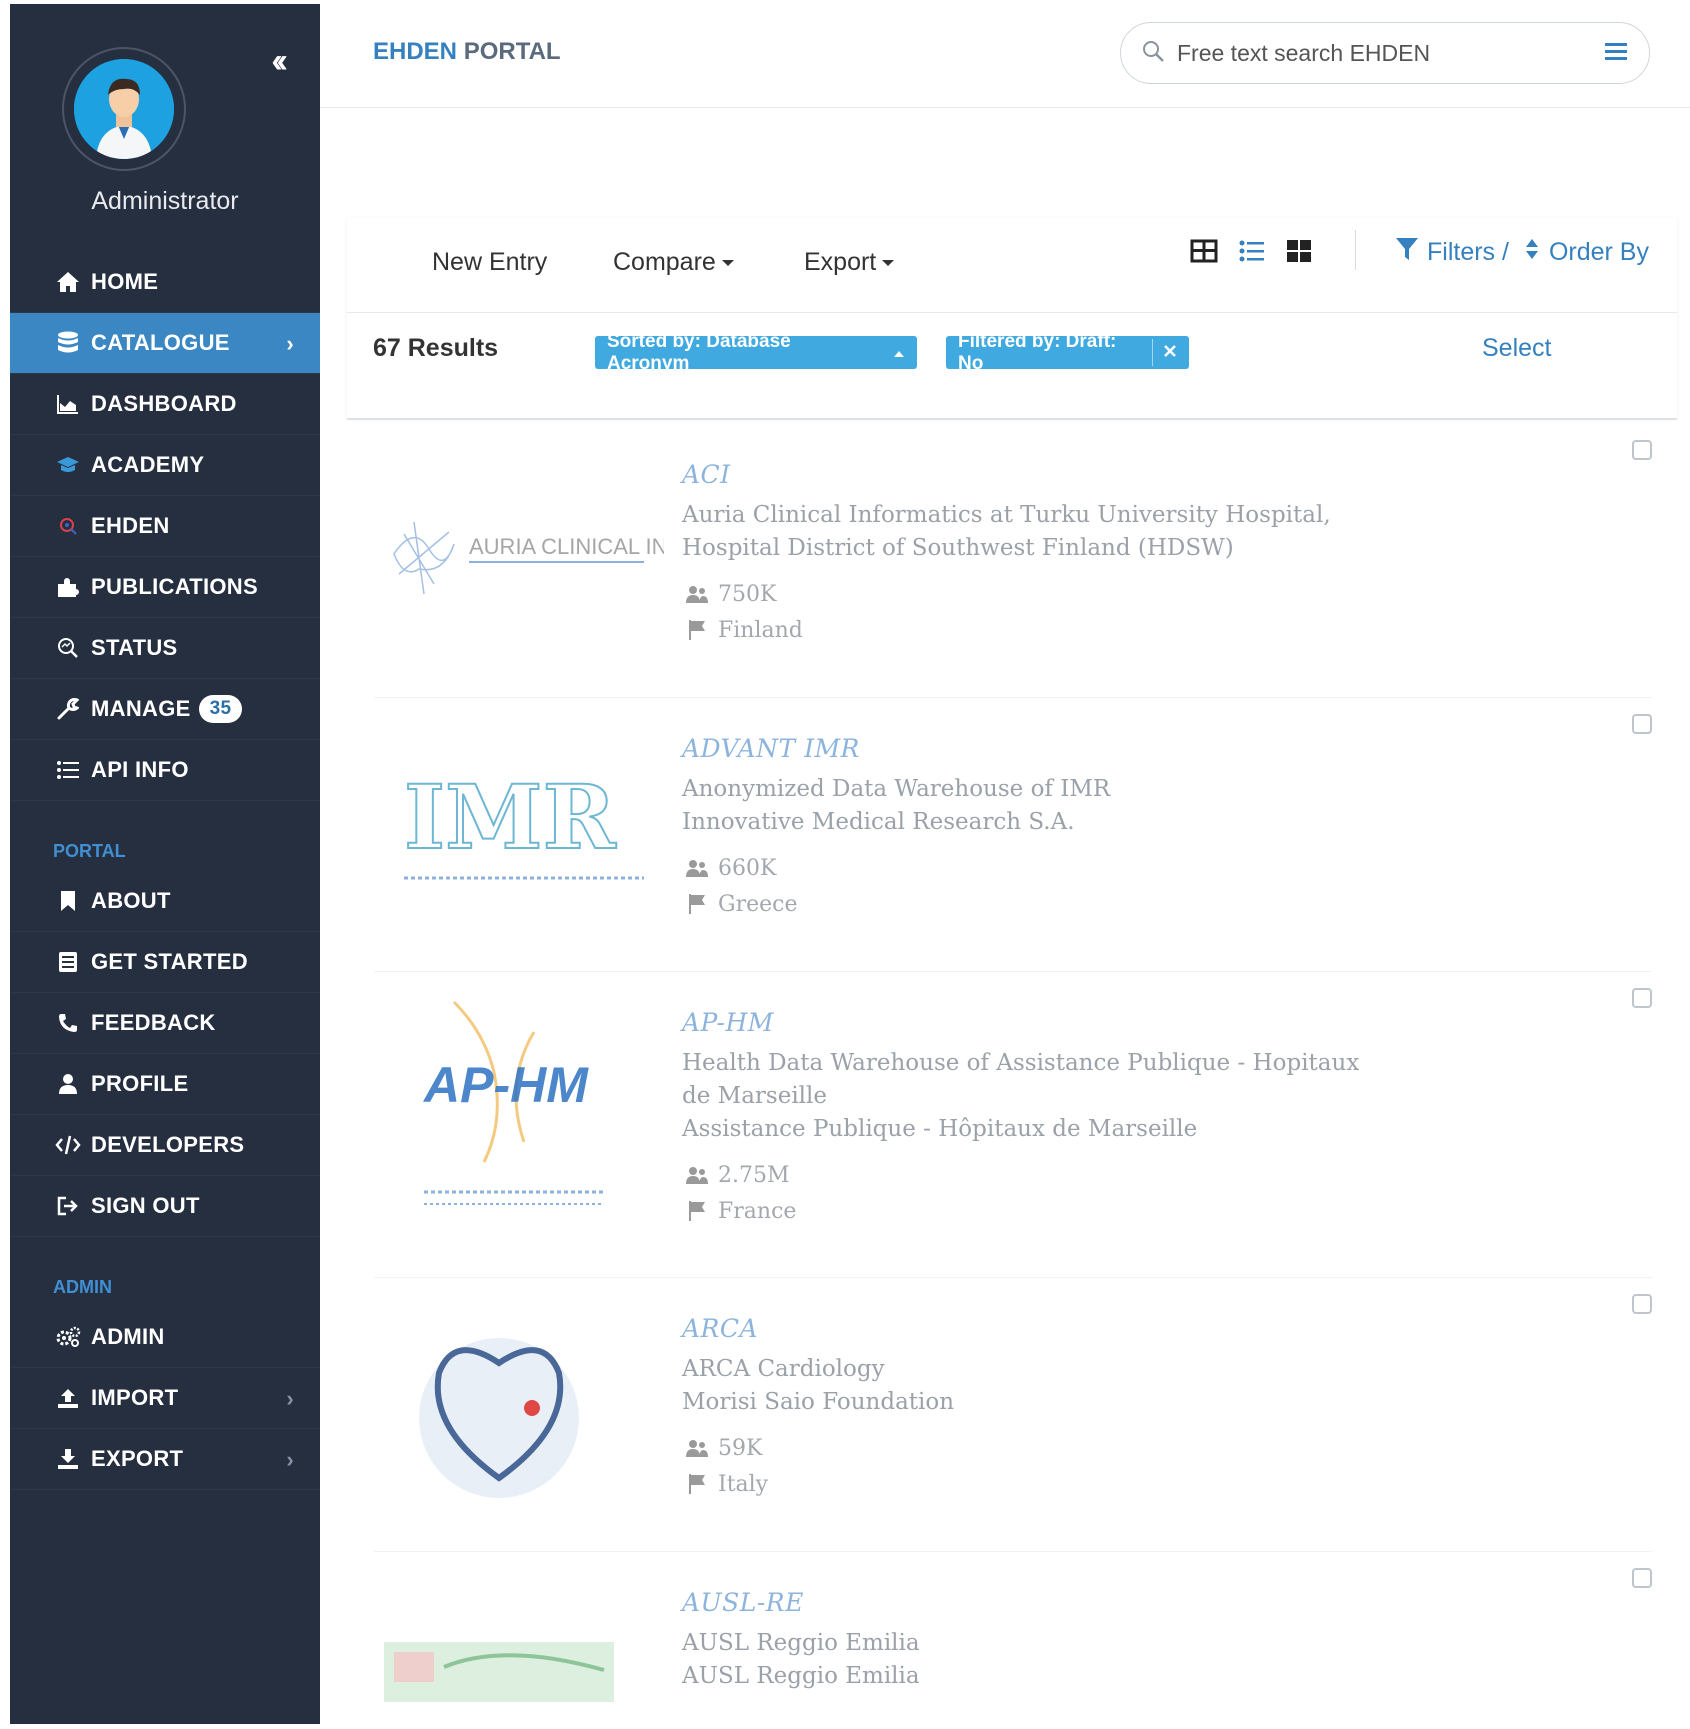  I want to click on user-avatar-image, so click(124, 109).